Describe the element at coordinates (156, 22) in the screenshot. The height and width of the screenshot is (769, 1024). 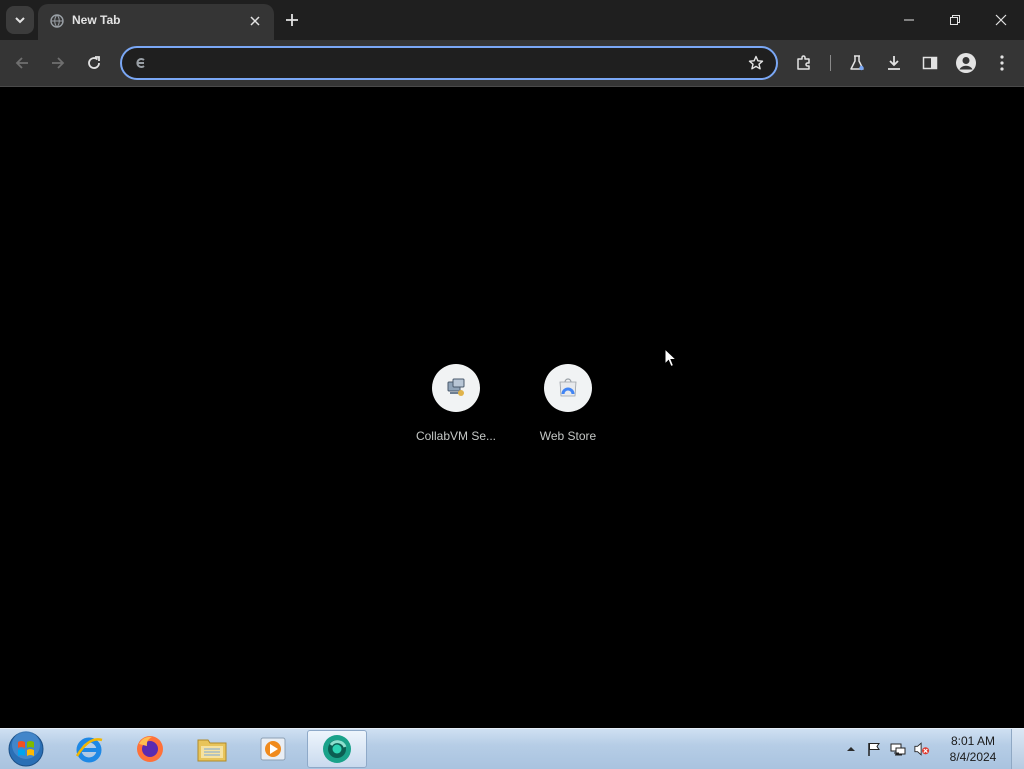
I see `tab-new-tab: New Tab` at that location.